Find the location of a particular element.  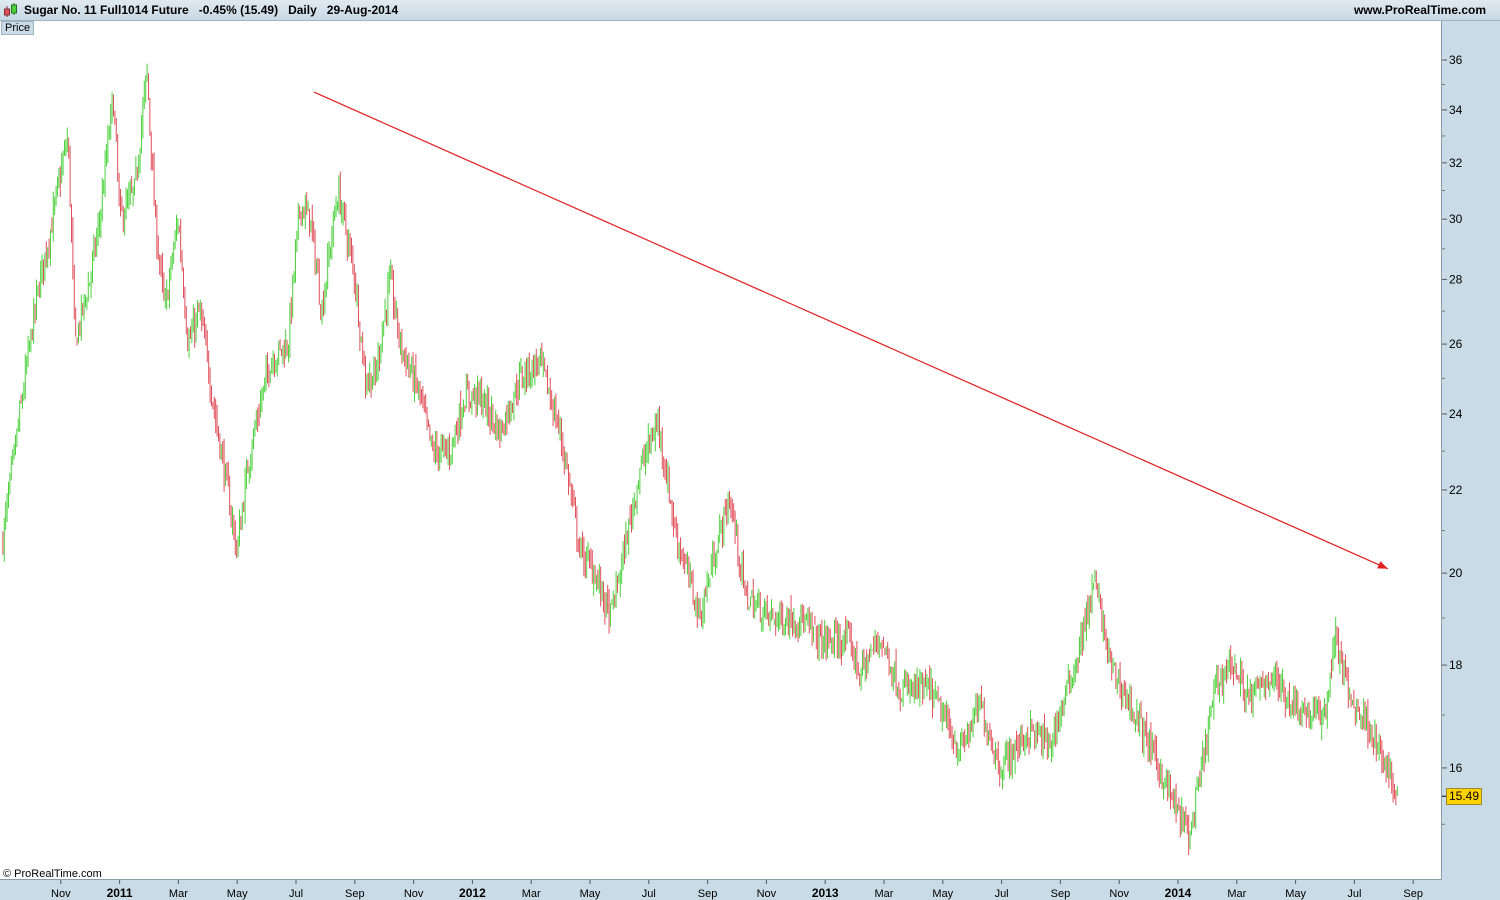

x-tick-label: 2014 is located at coordinates (1178, 893).